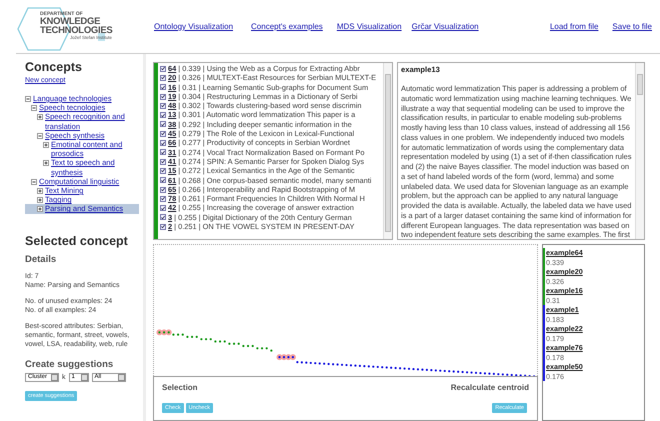  Describe the element at coordinates (445, 26) in the screenshot. I see `nav-link: Grčar Visualization` at that location.